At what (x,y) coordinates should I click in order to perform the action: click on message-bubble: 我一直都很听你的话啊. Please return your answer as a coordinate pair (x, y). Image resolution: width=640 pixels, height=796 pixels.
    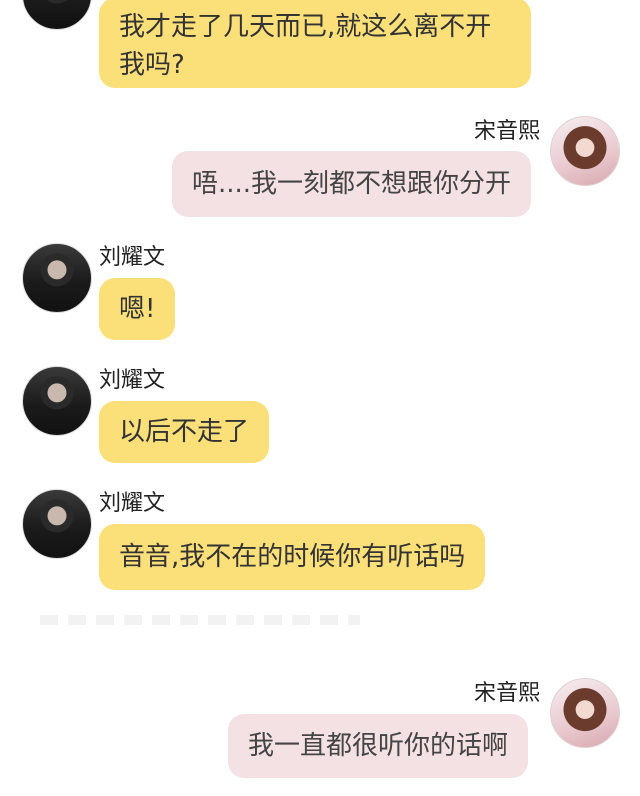
    Looking at the image, I should click on (378, 746).